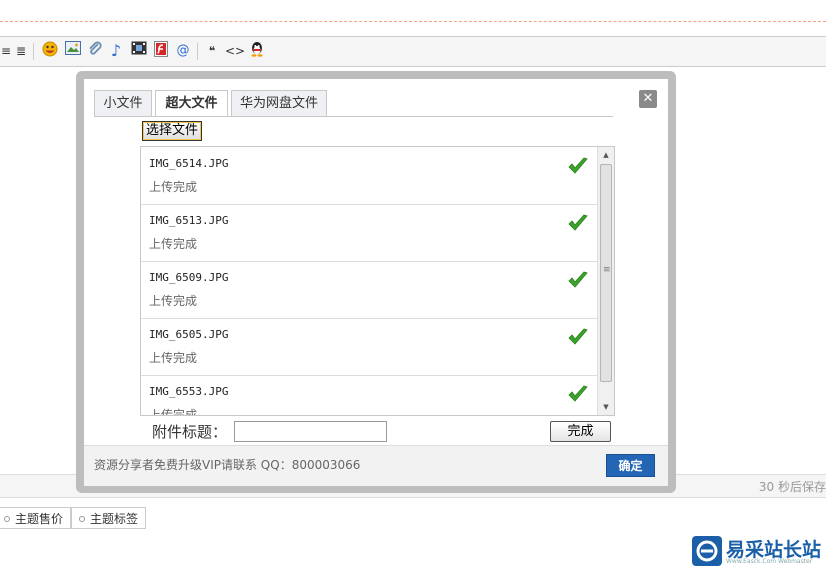 The width and height of the screenshot is (826, 574). What do you see at coordinates (606, 407) in the screenshot?
I see `scroll-down-arrow-icon: ▼` at bounding box center [606, 407].